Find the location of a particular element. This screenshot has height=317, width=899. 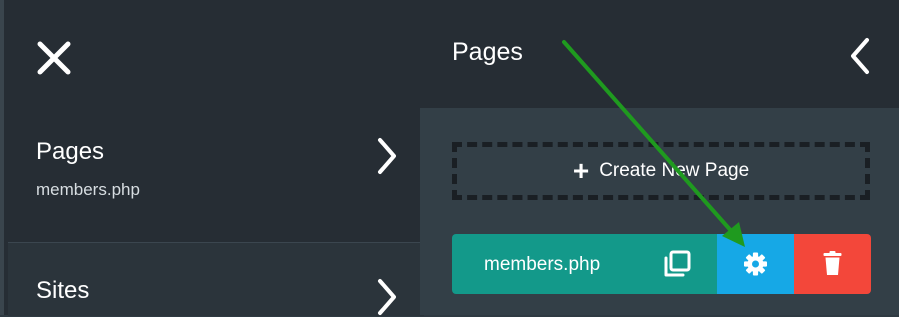

chevron-left-icon is located at coordinates (860, 56).